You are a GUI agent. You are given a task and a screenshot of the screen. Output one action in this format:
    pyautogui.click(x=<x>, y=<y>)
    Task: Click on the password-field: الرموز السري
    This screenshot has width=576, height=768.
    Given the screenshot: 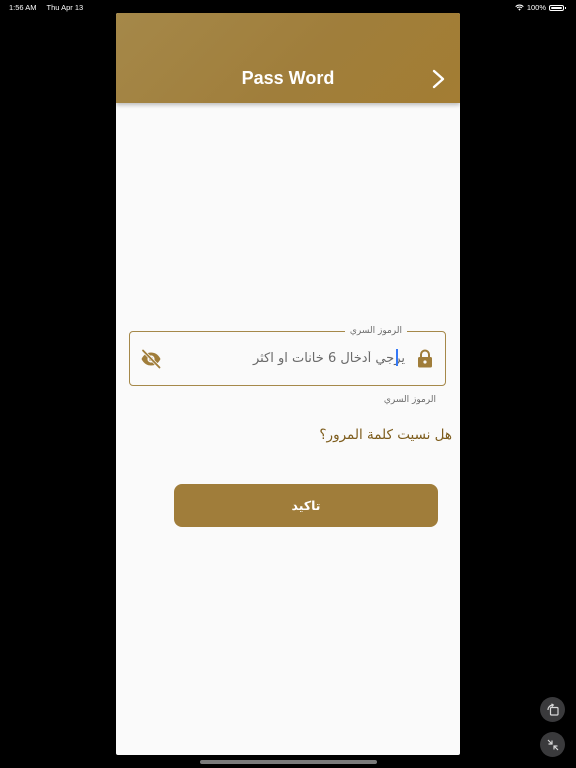 What is the action you would take?
    pyautogui.click(x=287, y=355)
    